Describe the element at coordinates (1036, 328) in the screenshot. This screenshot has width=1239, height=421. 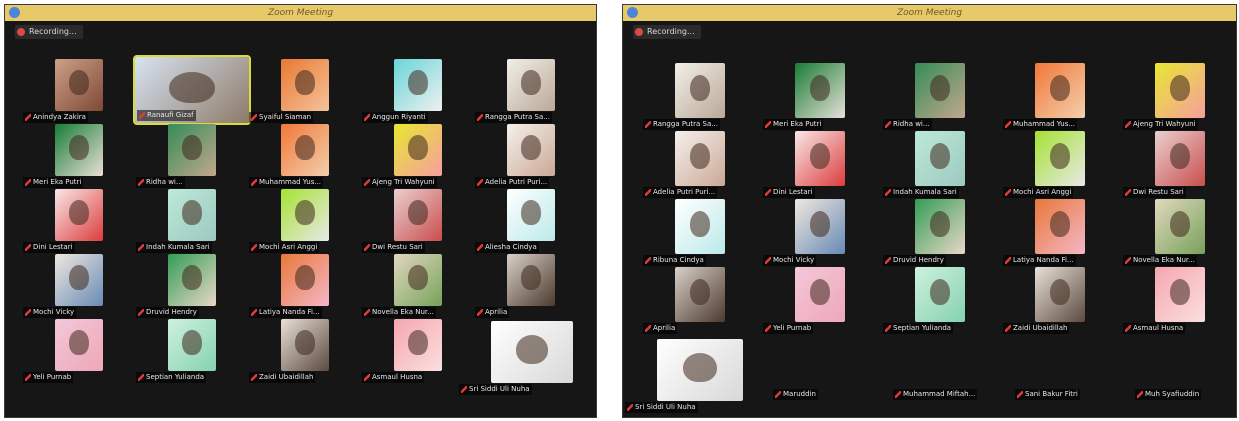
I see `participant-name: Zaidi Ubaidillah` at that location.